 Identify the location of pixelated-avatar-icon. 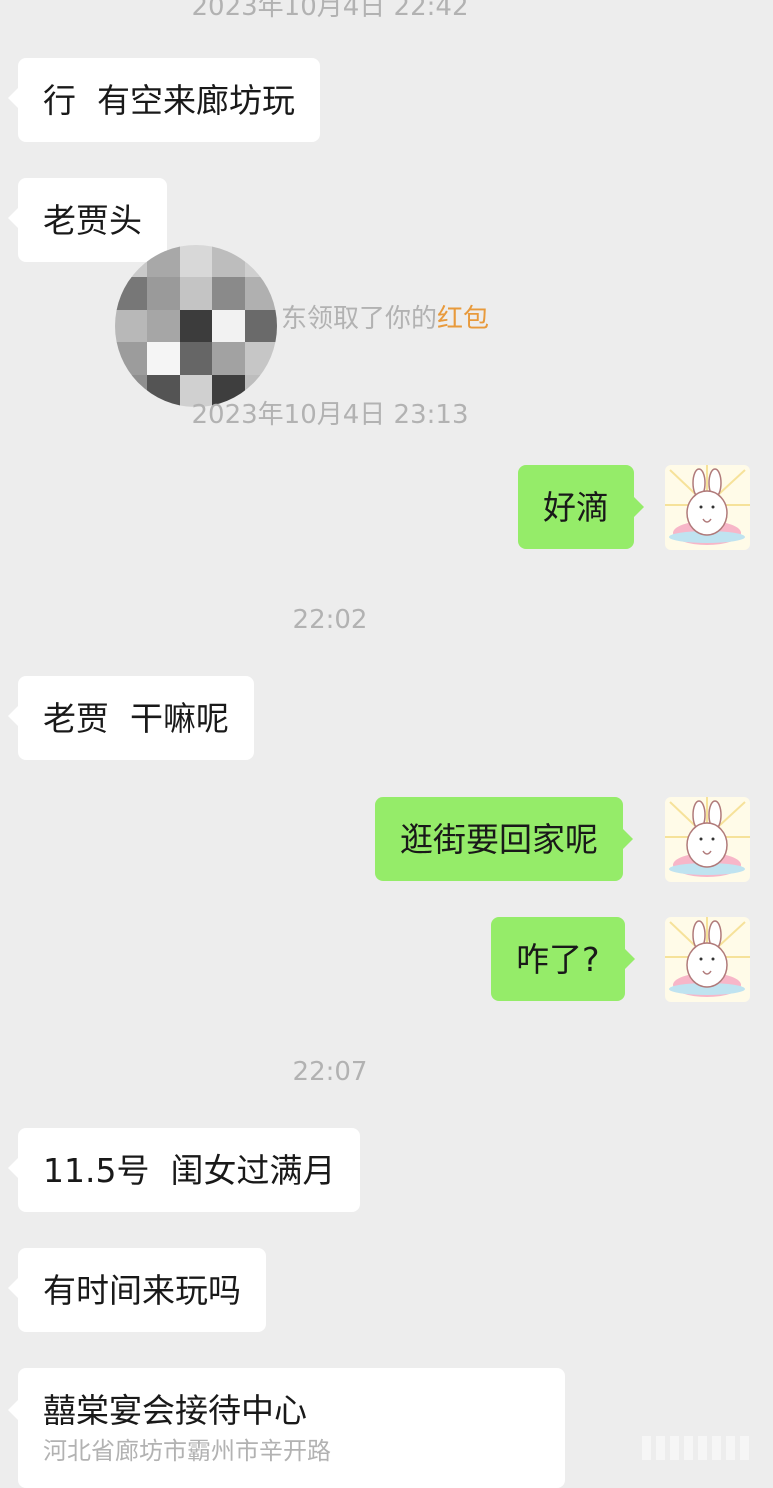
(196, 326).